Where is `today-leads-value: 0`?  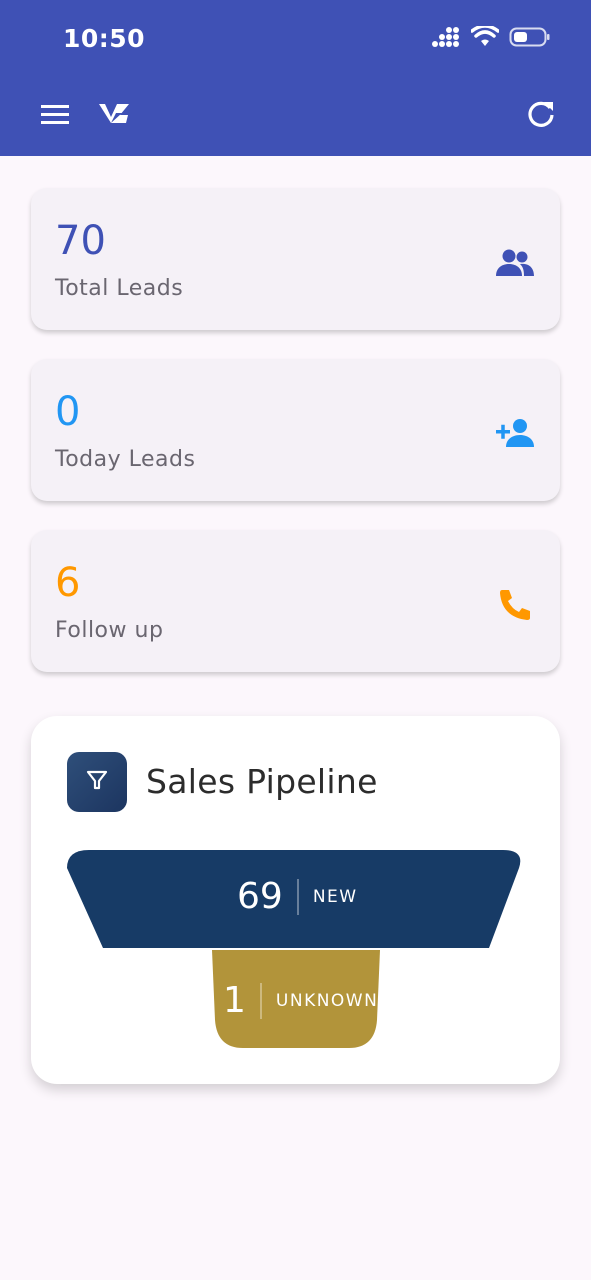
today-leads-value: 0 is located at coordinates (68, 412).